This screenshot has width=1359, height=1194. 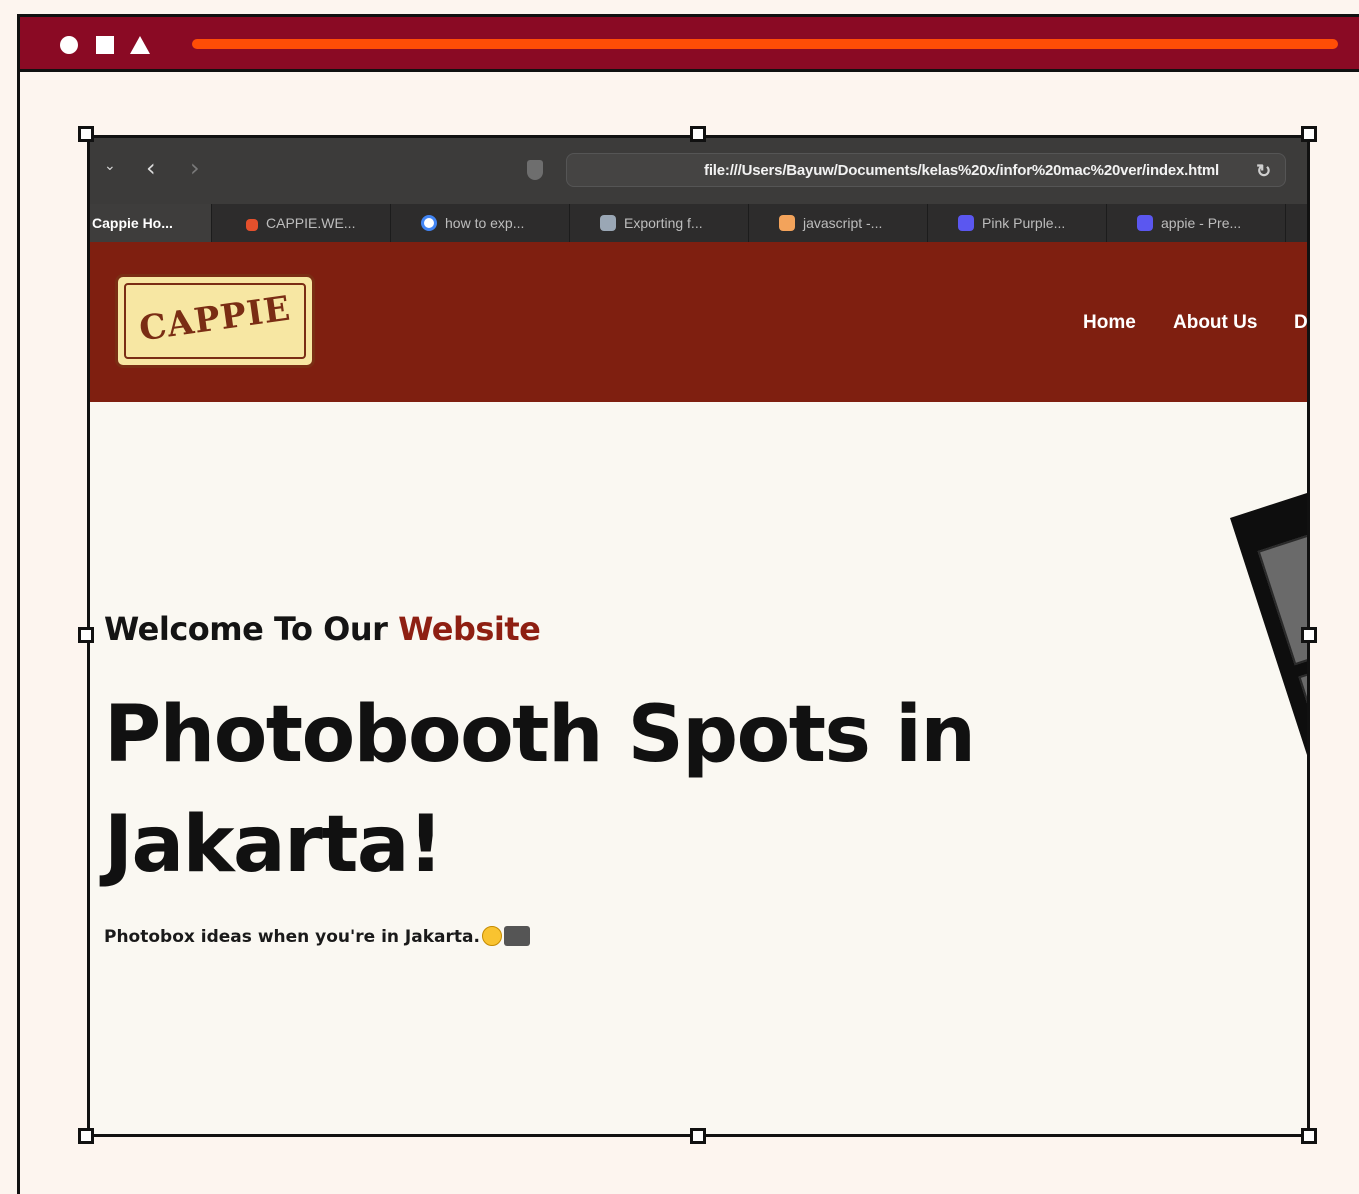 What do you see at coordinates (1268, 731) in the screenshot?
I see `photo-strip-image` at bounding box center [1268, 731].